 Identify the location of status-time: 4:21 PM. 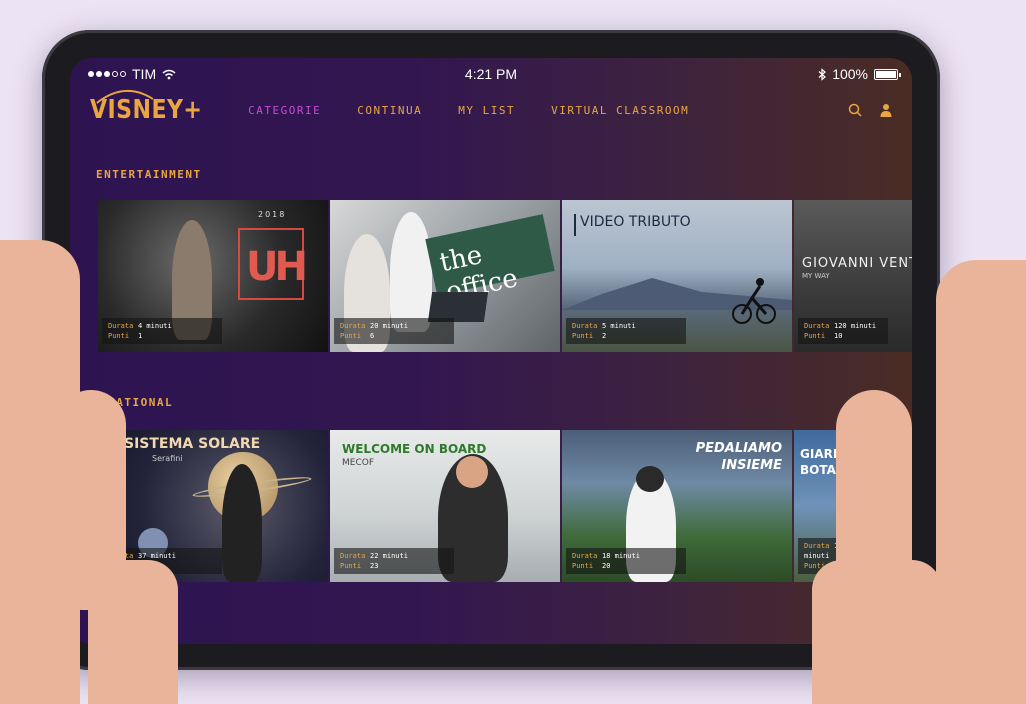
(491, 74).